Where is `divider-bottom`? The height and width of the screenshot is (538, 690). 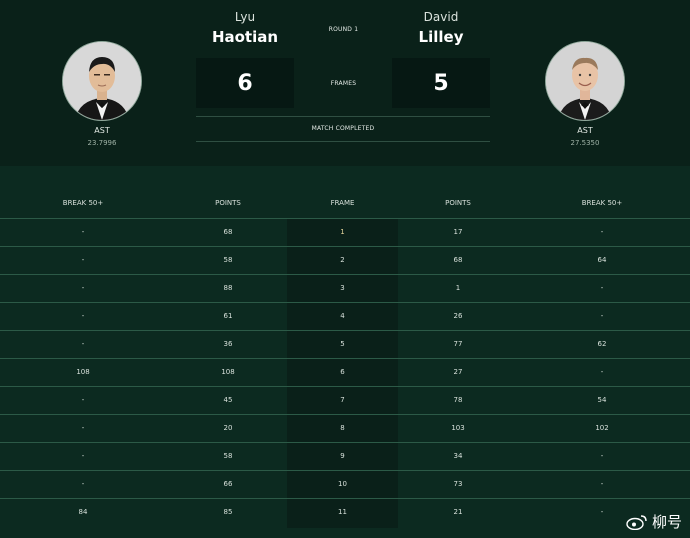
divider-bottom is located at coordinates (343, 141).